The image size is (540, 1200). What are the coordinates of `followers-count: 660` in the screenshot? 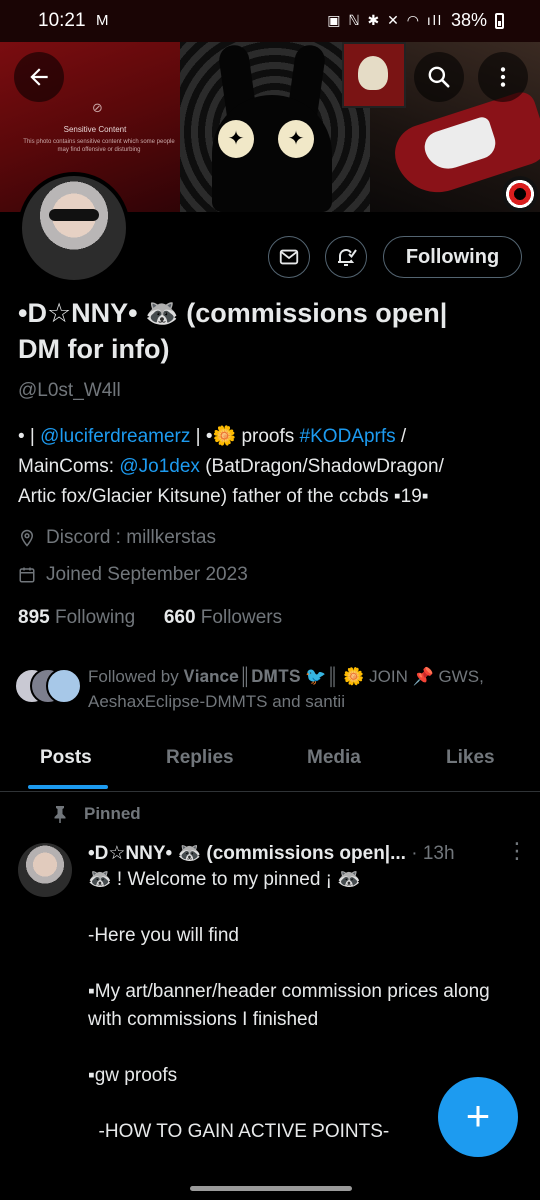 It's located at (179, 617).